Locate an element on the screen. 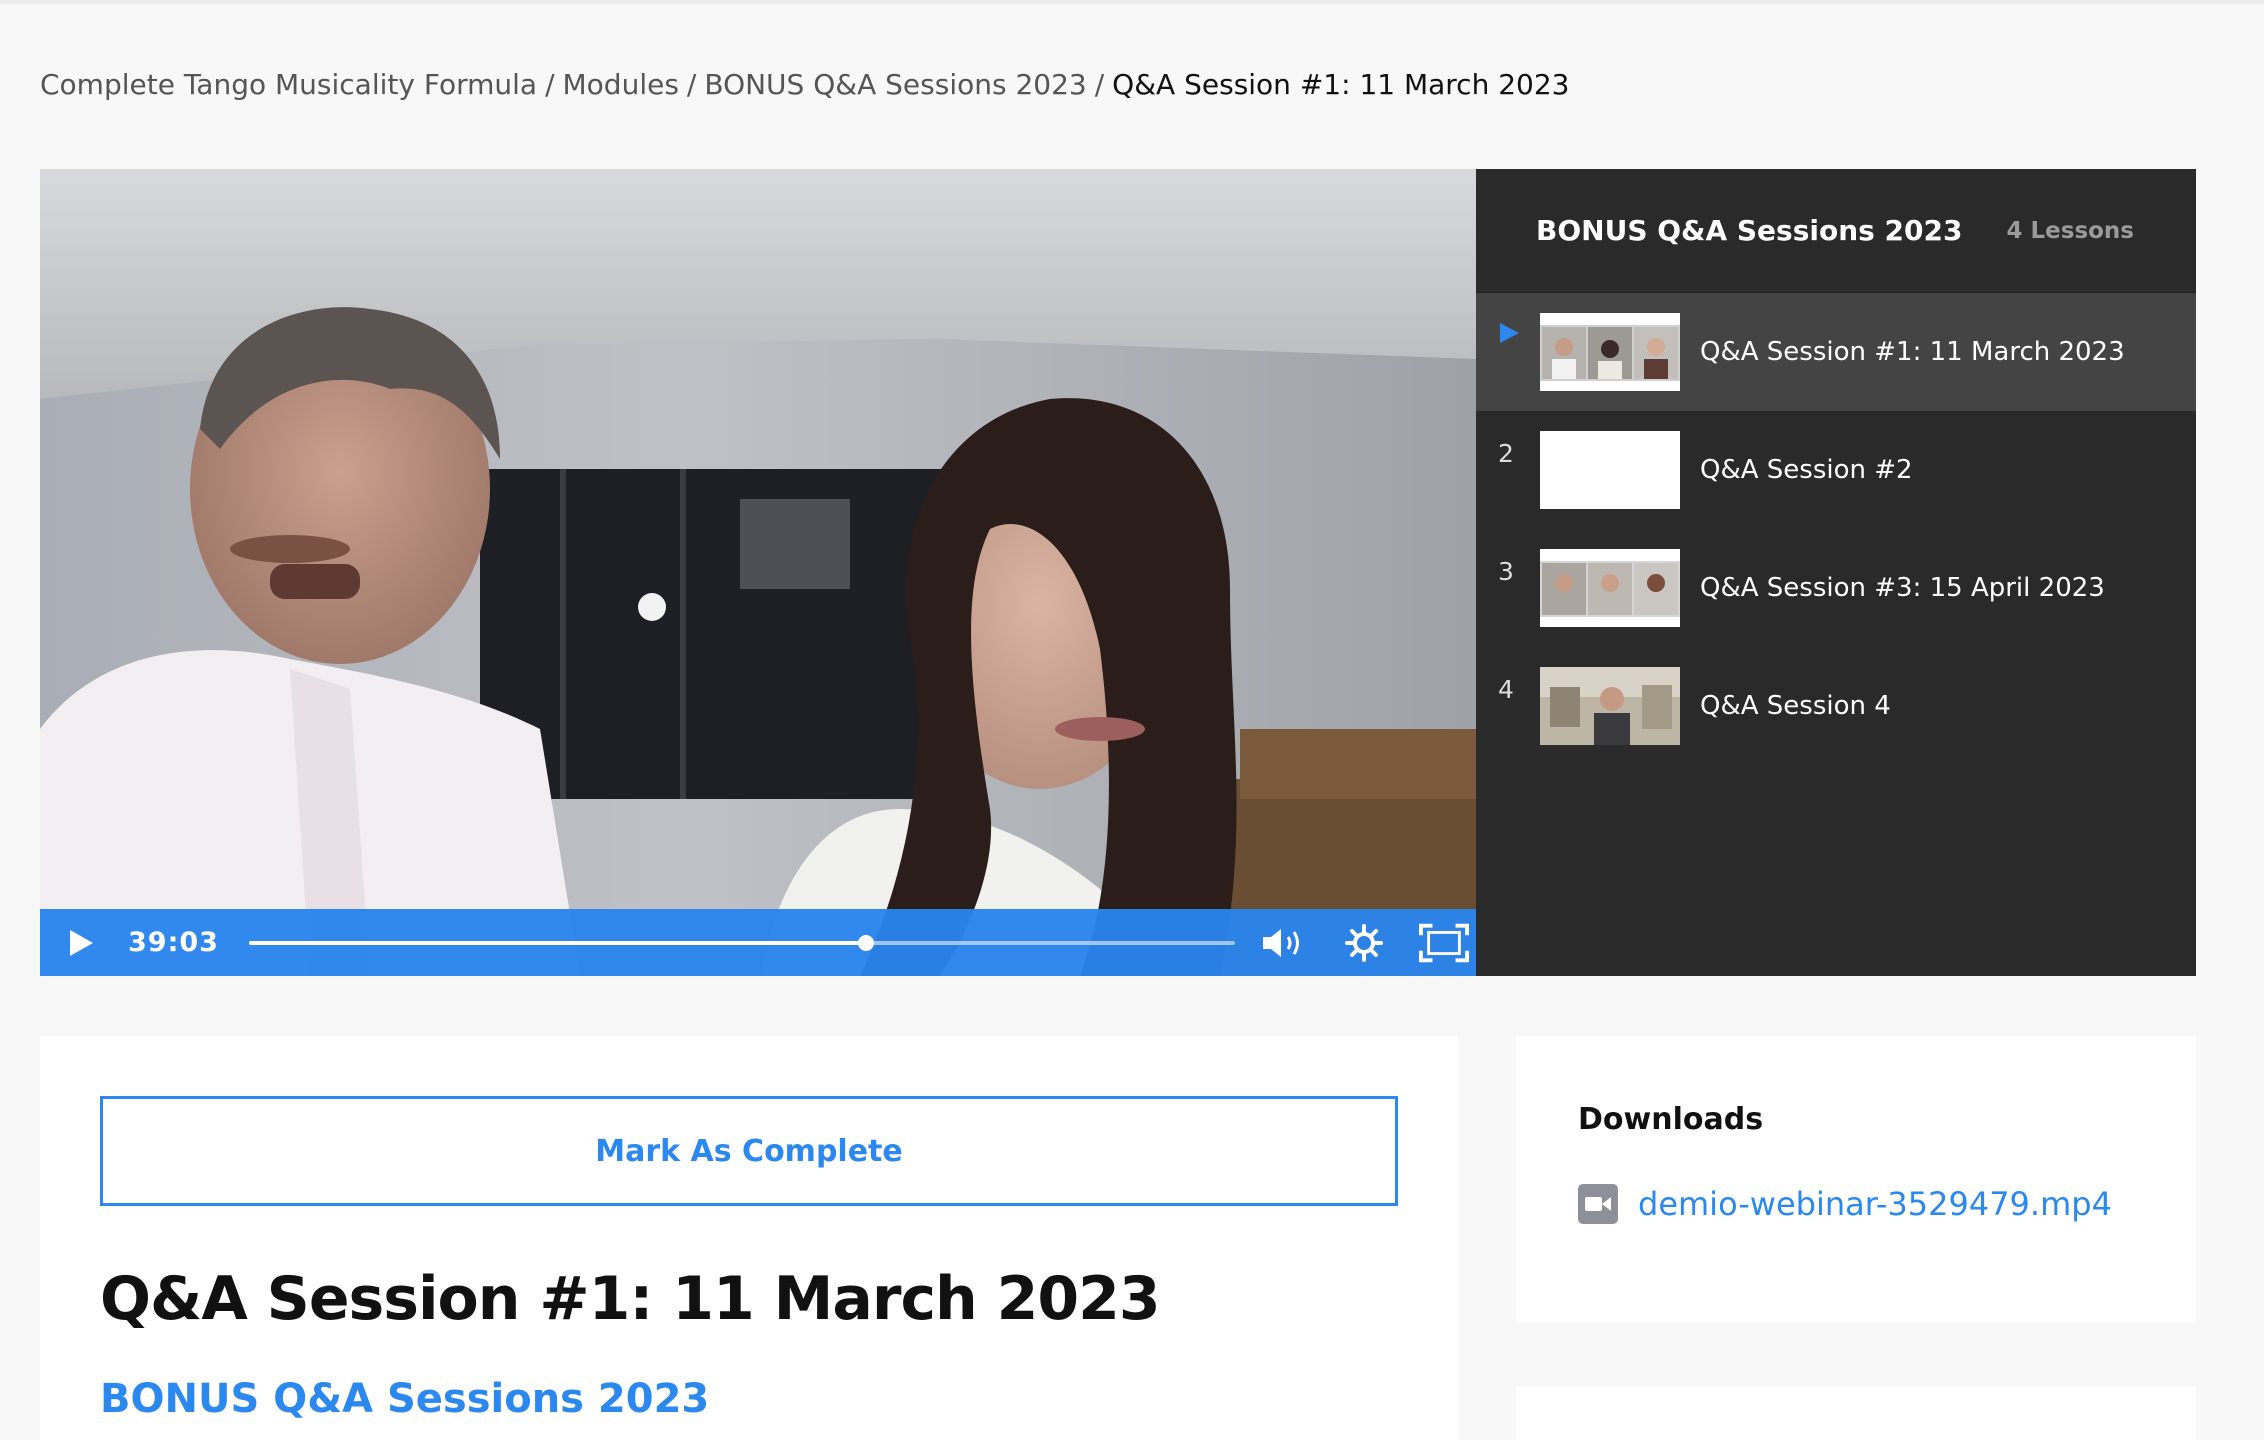 The image size is (2264, 1440). now-playing-icon is located at coordinates (1509, 333).